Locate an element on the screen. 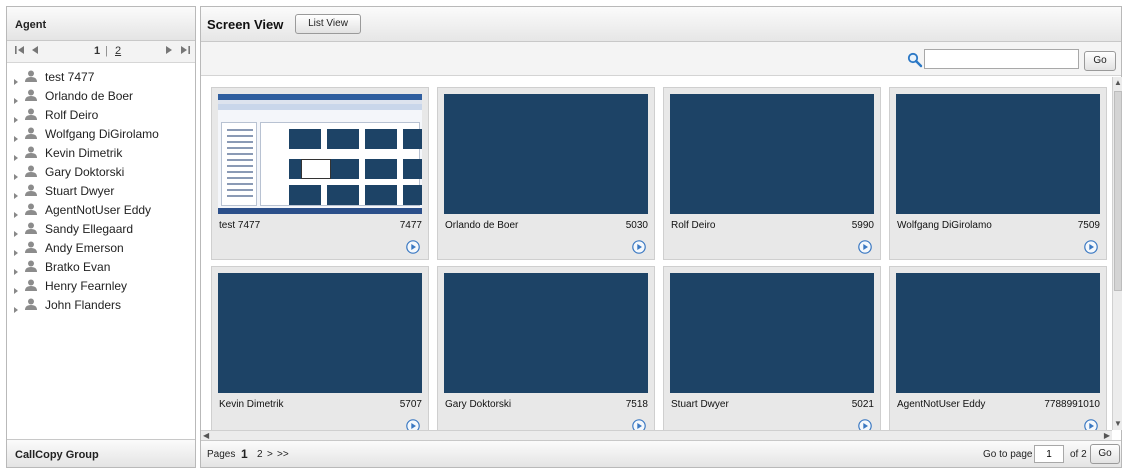 The image size is (1122, 468). search-go-button: Go is located at coordinates (1100, 61).